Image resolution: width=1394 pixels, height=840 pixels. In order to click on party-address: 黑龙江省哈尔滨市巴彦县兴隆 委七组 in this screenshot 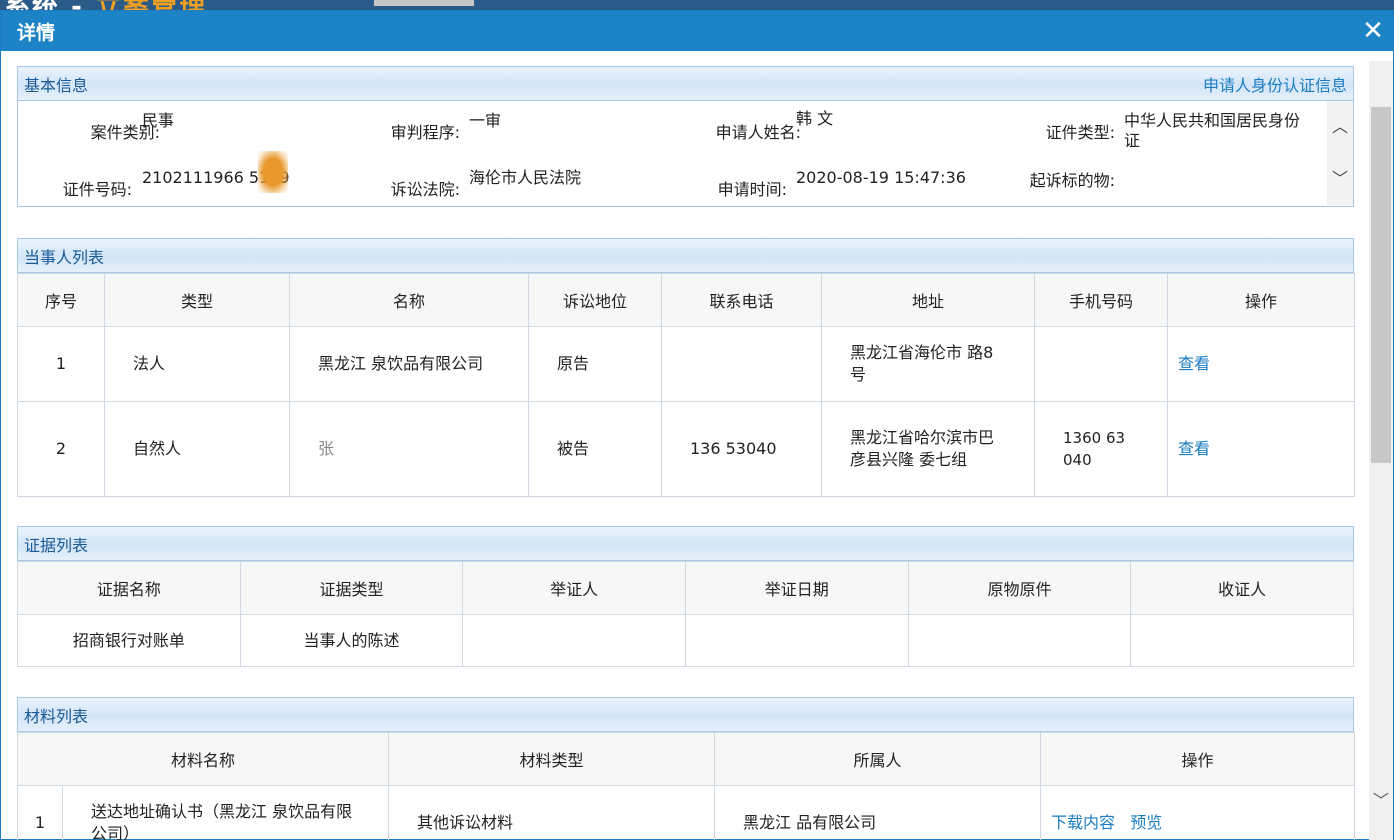, I will do `click(928, 449)`.